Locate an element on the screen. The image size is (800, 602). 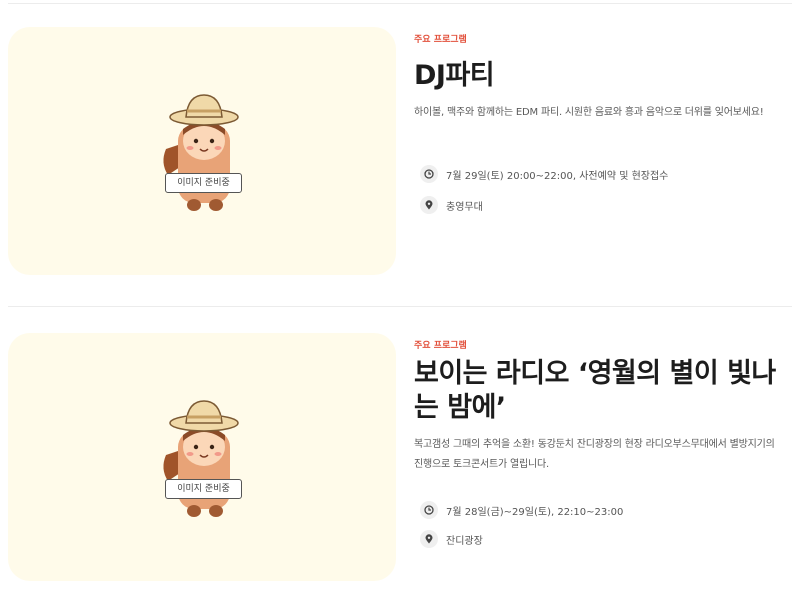
event-place-row: 충영무대 is located at coordinates (451, 205).